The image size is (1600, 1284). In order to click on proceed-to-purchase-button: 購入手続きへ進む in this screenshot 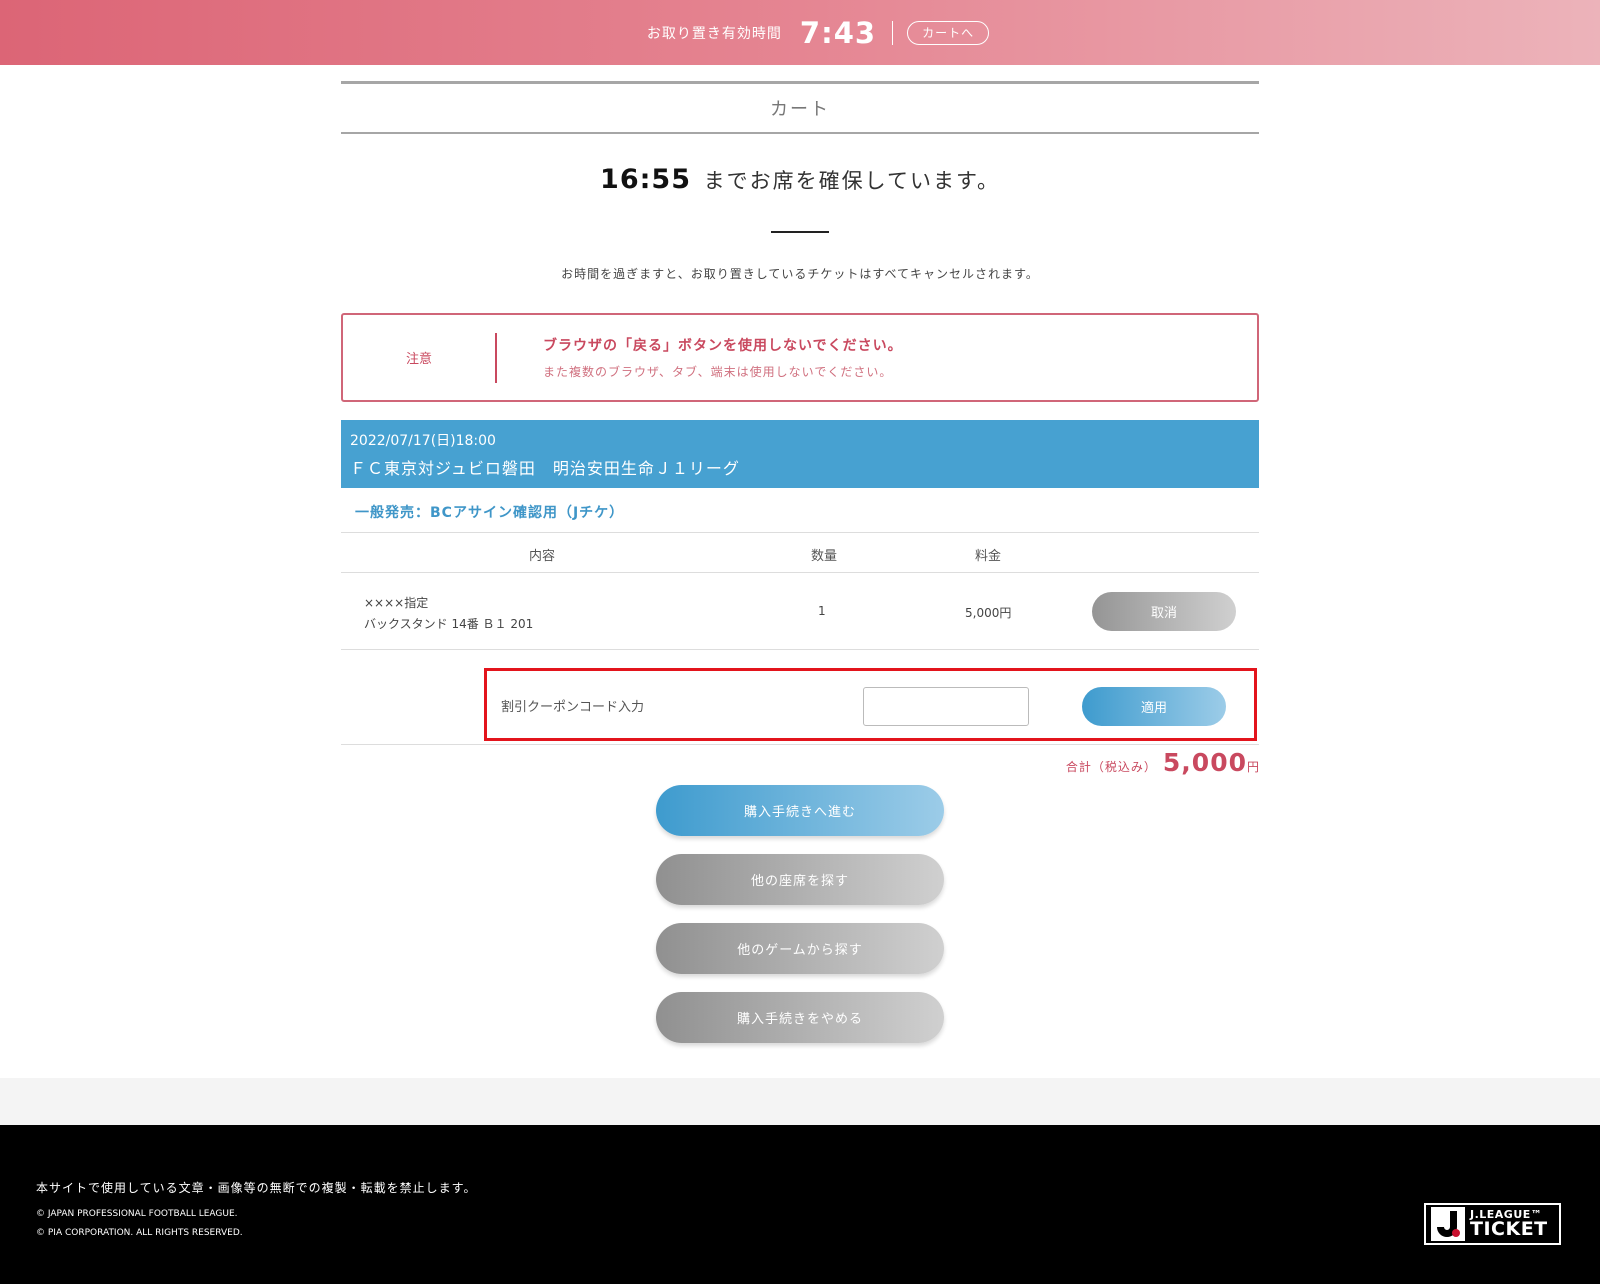, I will do `click(800, 810)`.